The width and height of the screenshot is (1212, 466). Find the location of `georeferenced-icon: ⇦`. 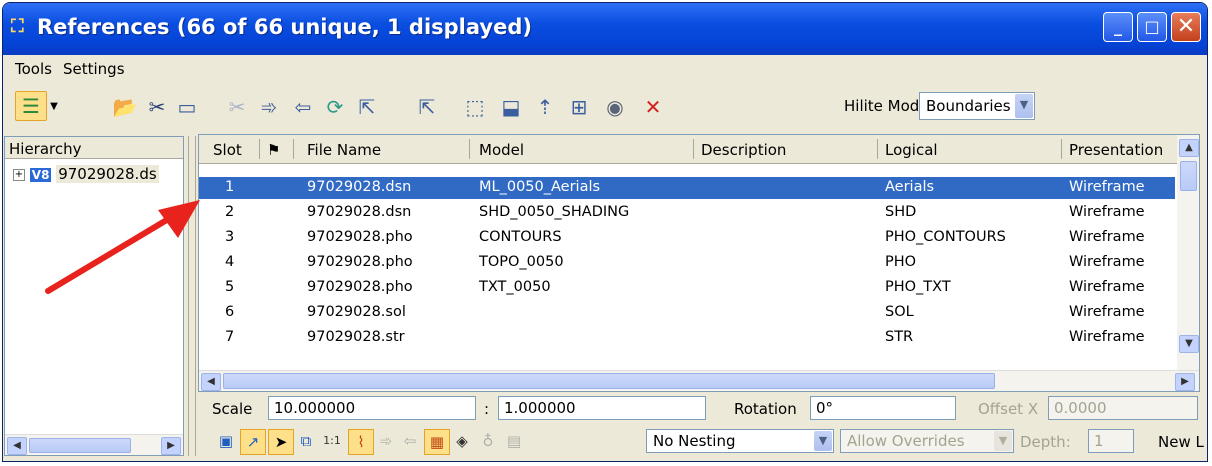

georeferenced-icon: ⇦ is located at coordinates (410, 441).